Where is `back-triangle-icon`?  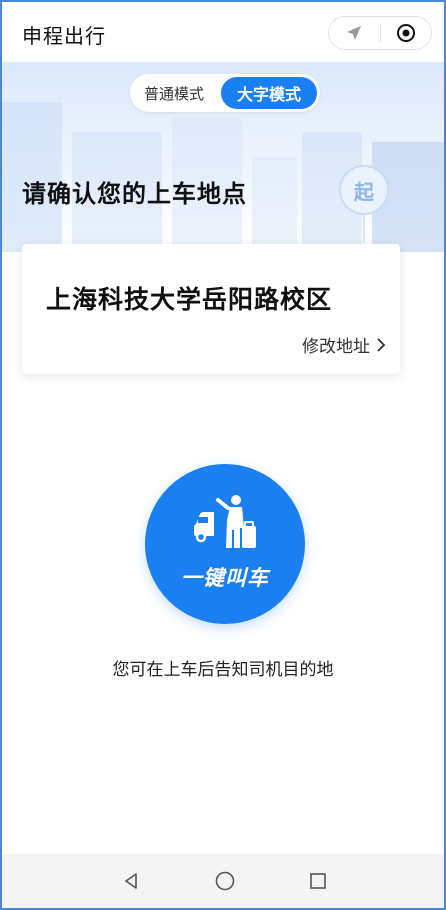 back-triangle-icon is located at coordinates (131, 881).